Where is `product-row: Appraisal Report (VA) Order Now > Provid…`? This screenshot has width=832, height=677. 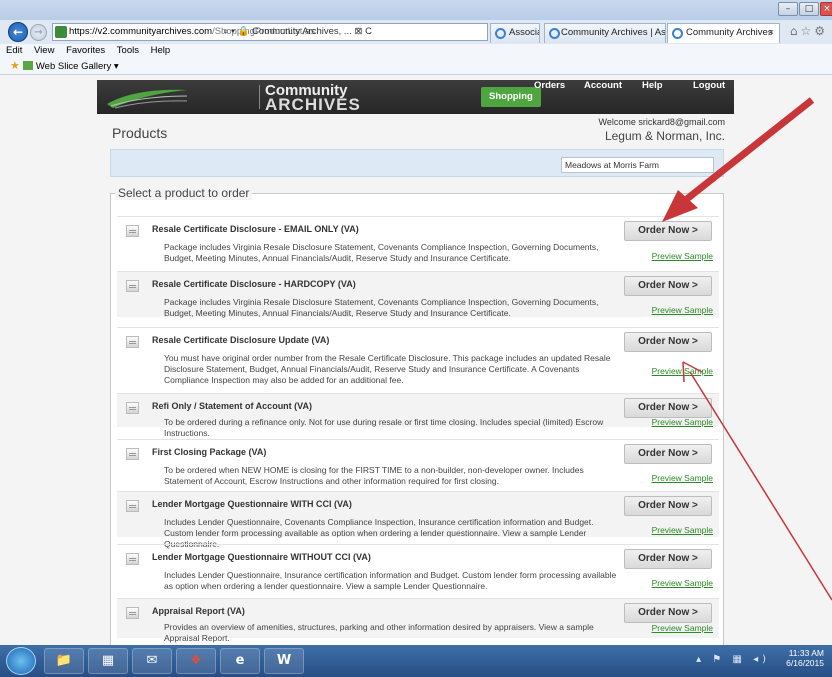
product-row: Appraisal Report (VA) Order Now > Provid… is located at coordinates (418, 620).